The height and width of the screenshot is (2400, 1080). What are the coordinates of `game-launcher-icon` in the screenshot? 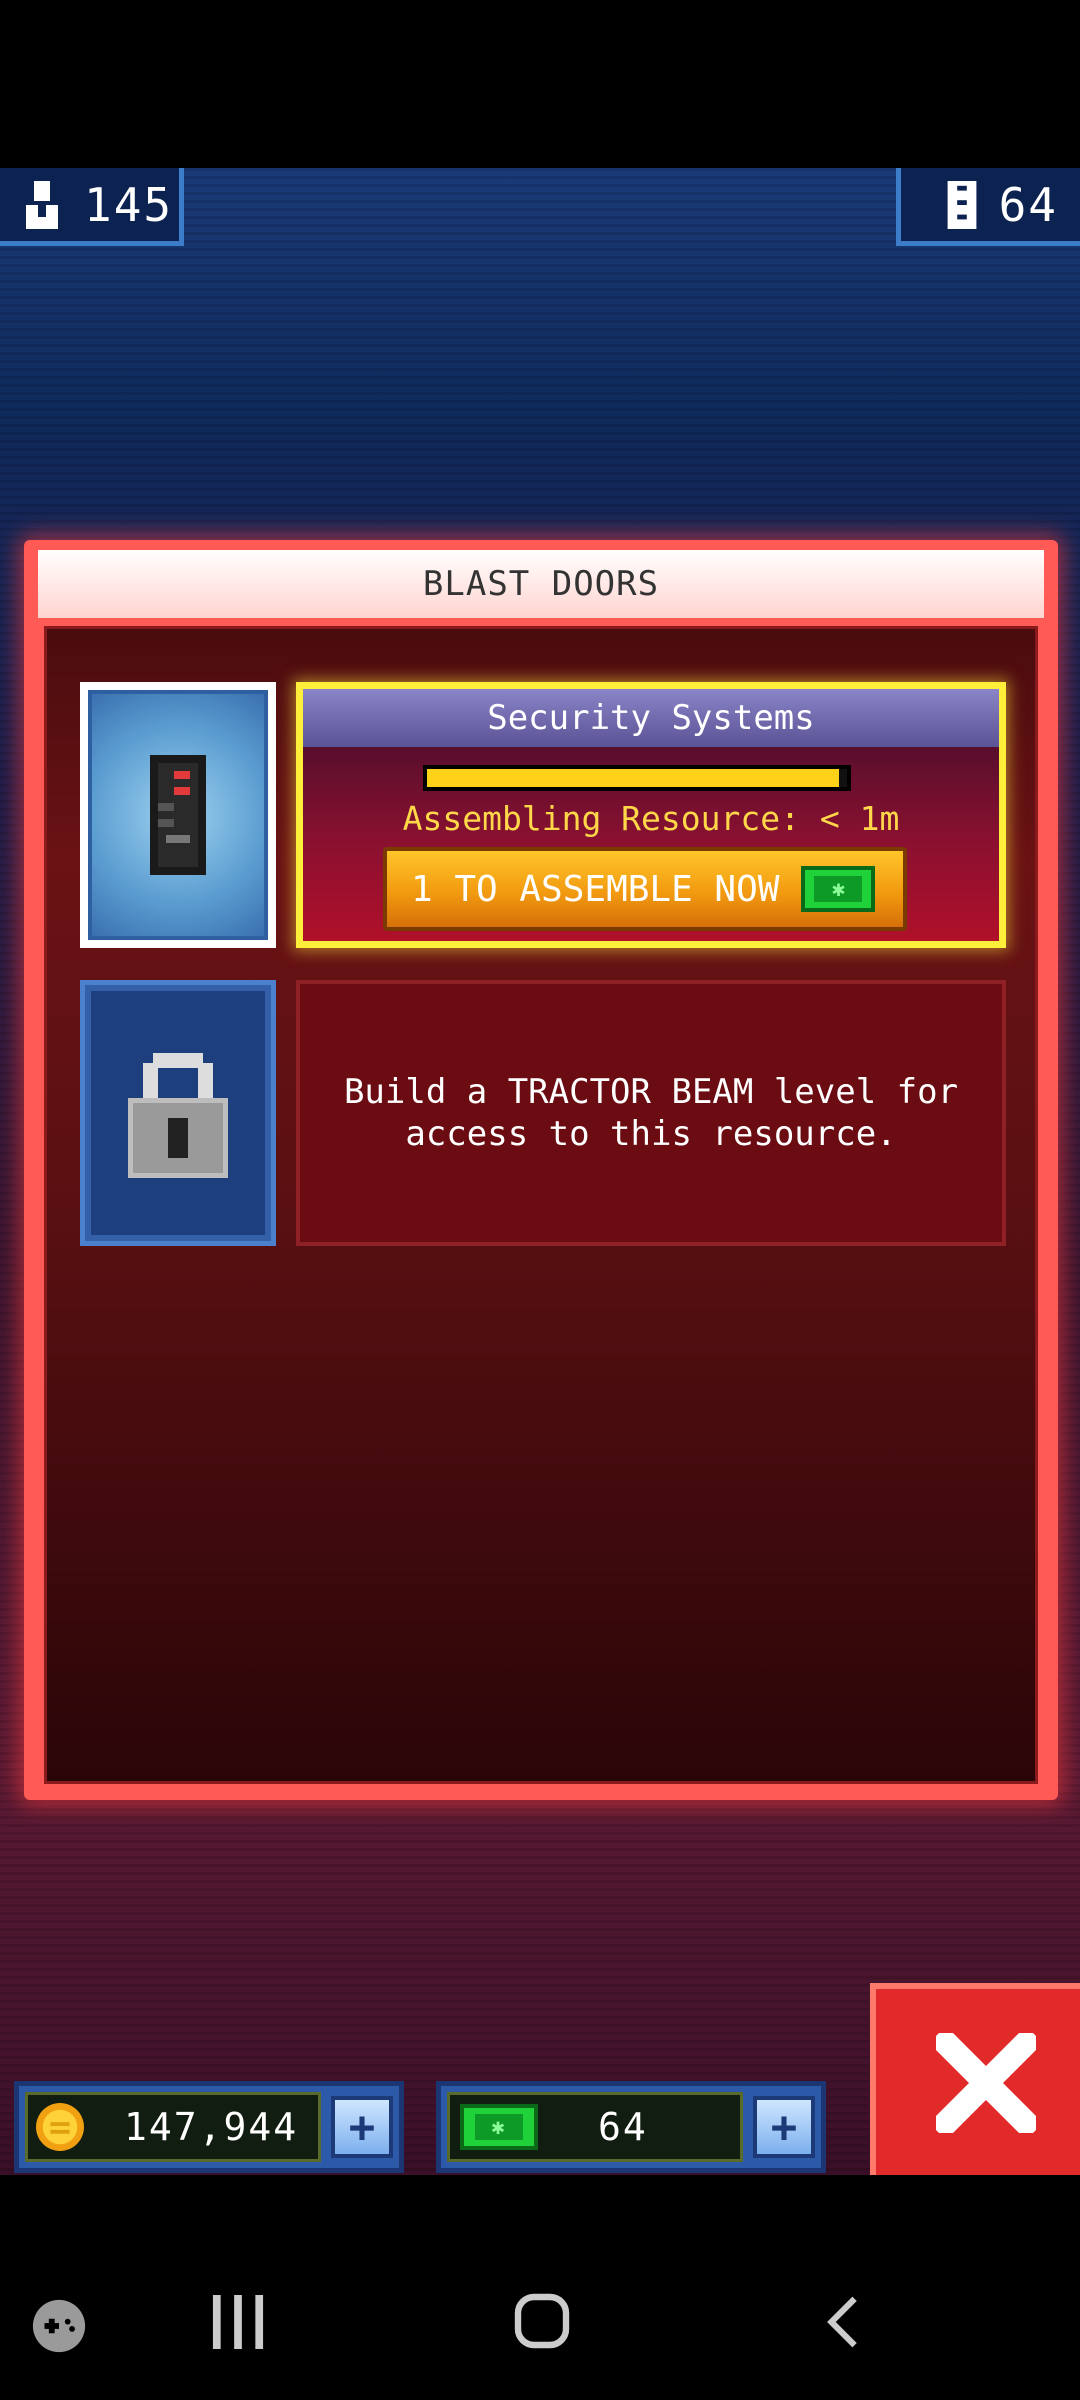 It's located at (59, 2326).